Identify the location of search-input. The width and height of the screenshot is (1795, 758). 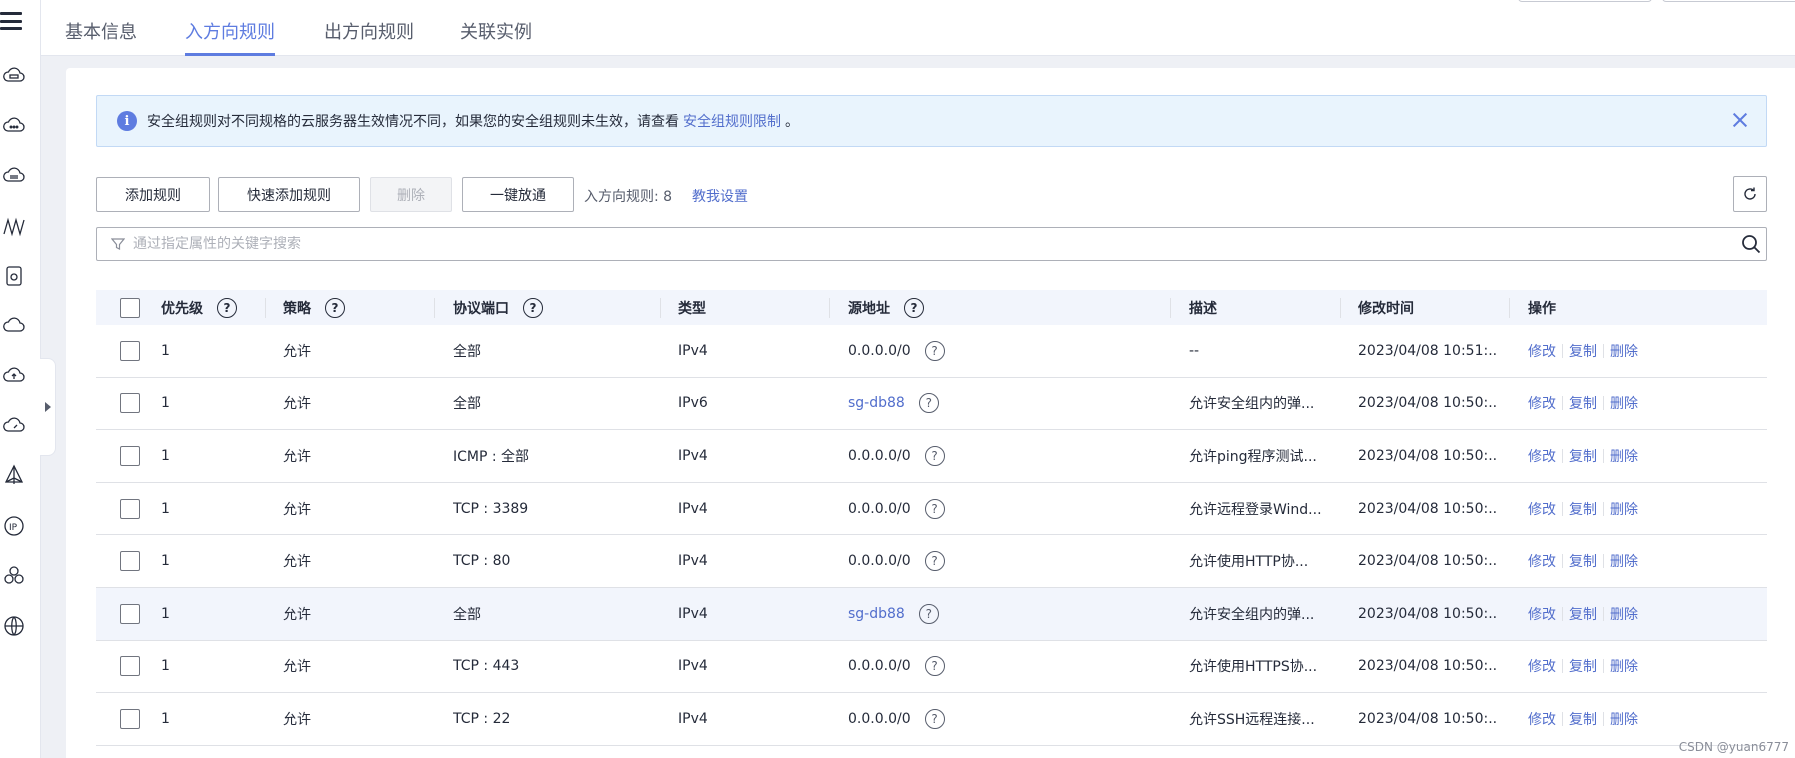
(936, 244).